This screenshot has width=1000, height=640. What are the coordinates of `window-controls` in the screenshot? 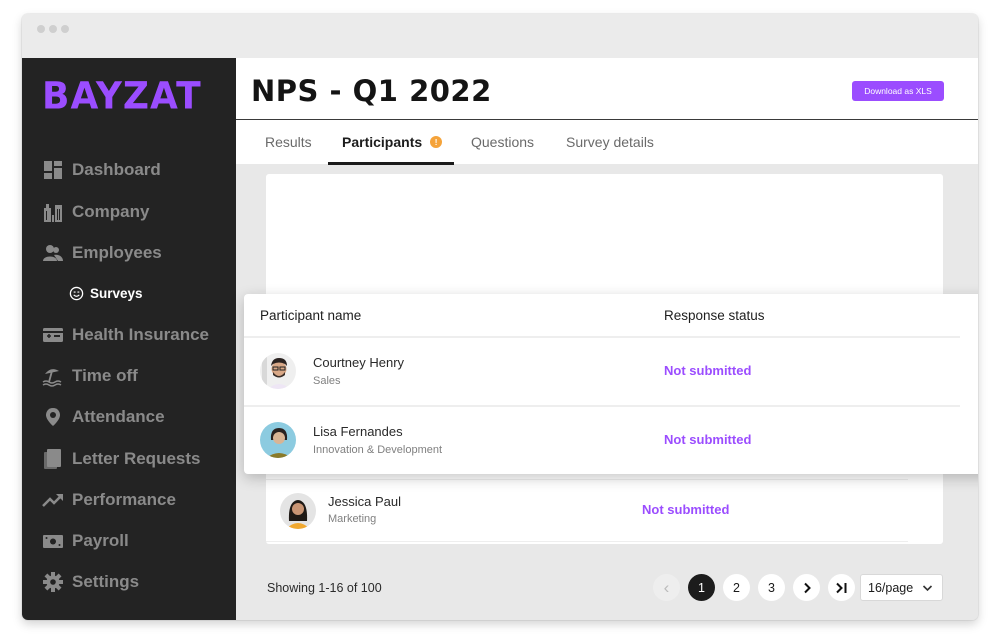 It's located at (53, 29).